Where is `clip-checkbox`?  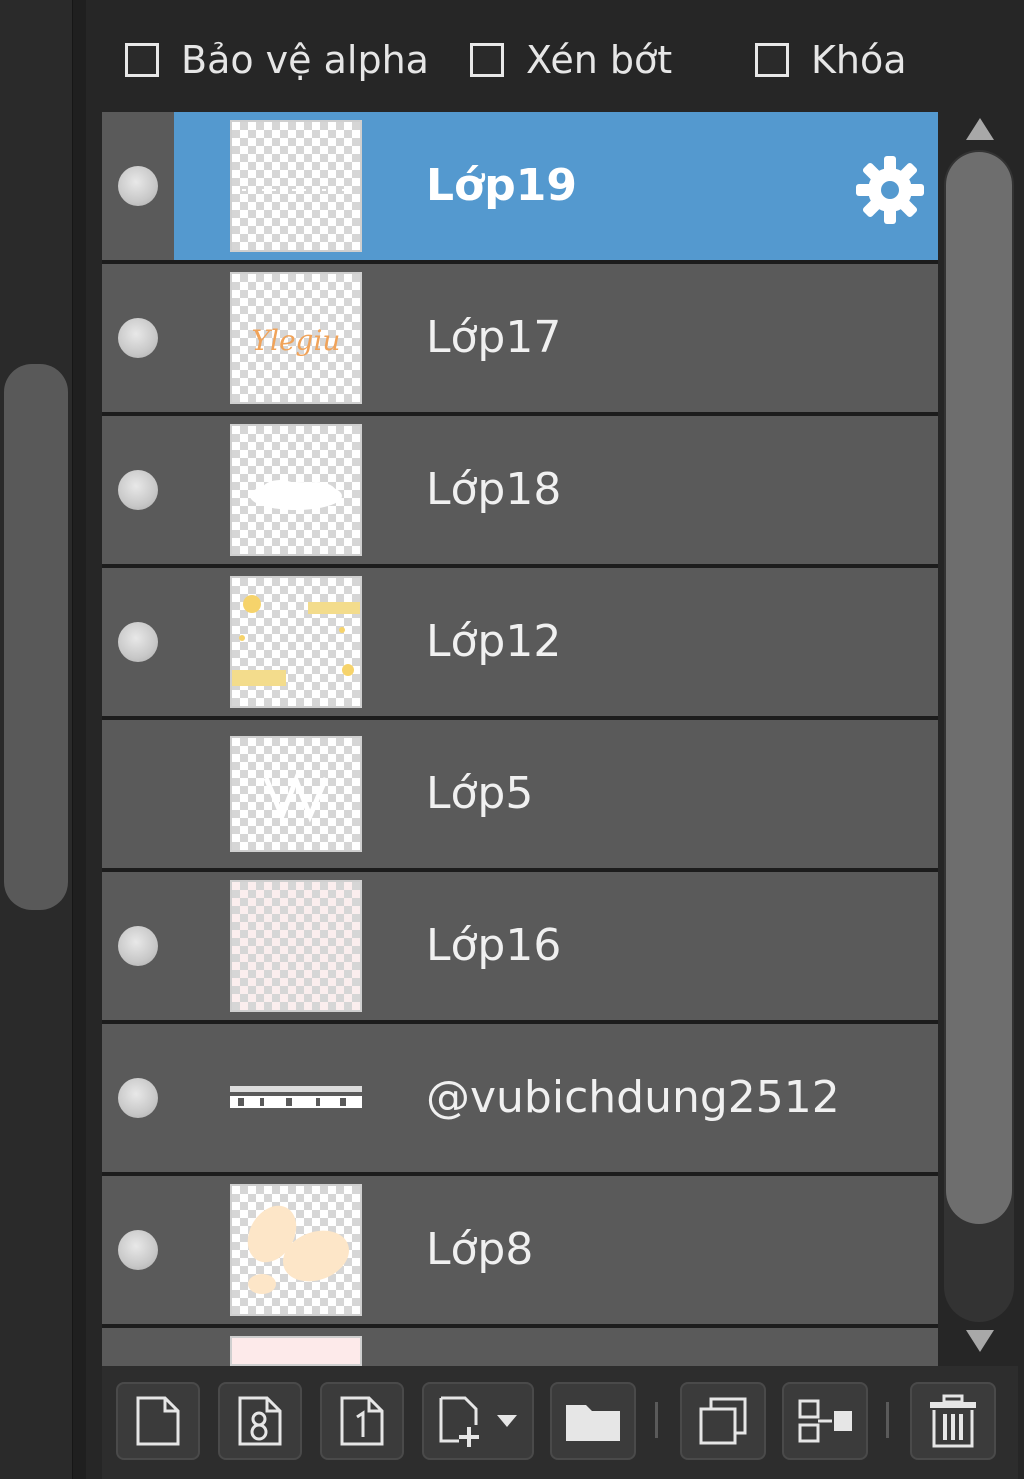
clip-checkbox is located at coordinates (487, 60).